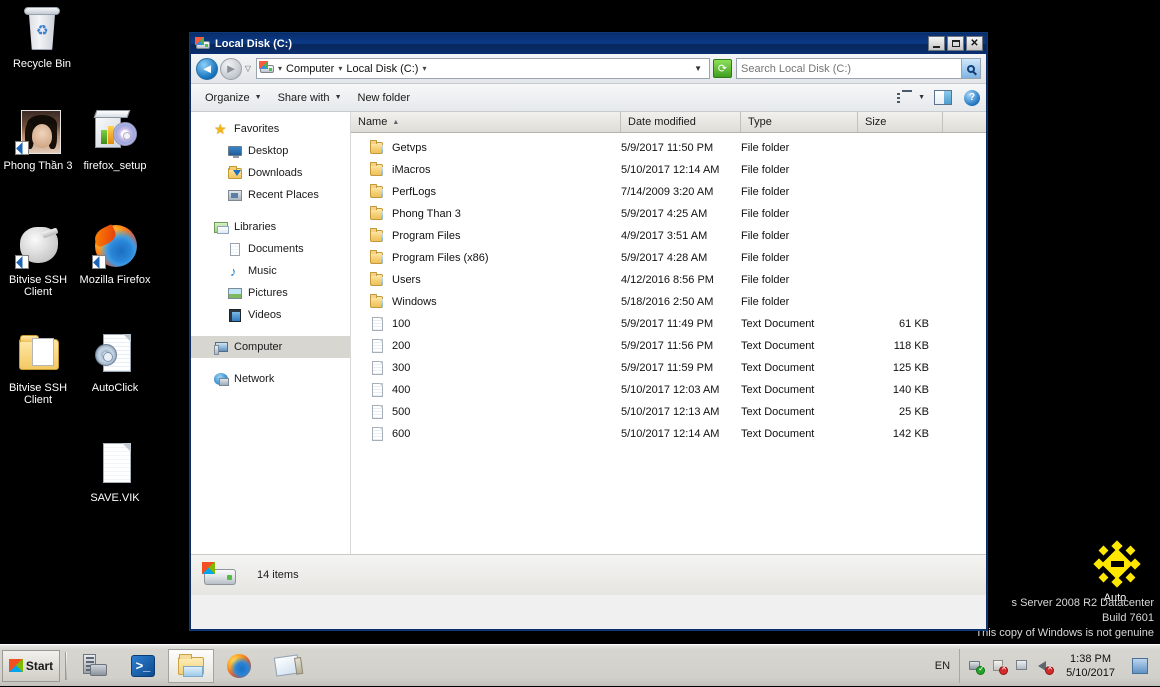 This screenshot has height=687, width=1160. I want to click on maximize-button, so click(955, 43).